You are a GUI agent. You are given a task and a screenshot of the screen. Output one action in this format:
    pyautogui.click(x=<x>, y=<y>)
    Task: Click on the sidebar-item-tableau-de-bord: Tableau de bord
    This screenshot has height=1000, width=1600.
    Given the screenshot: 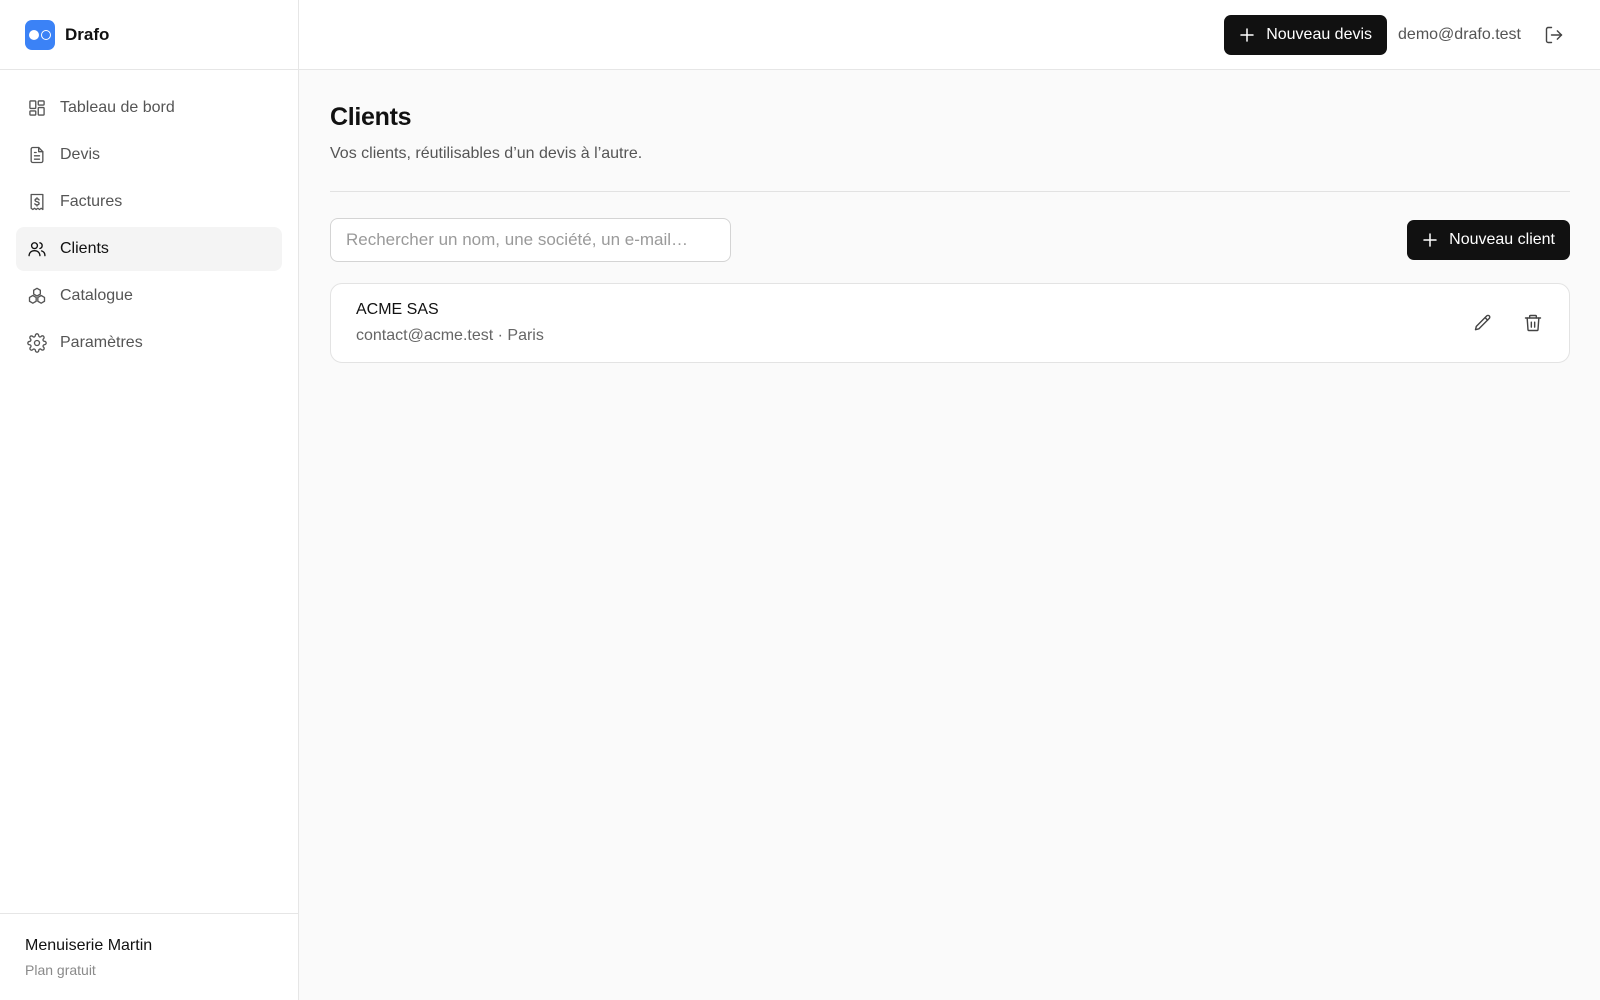 What is the action you would take?
    pyautogui.click(x=149, y=108)
    